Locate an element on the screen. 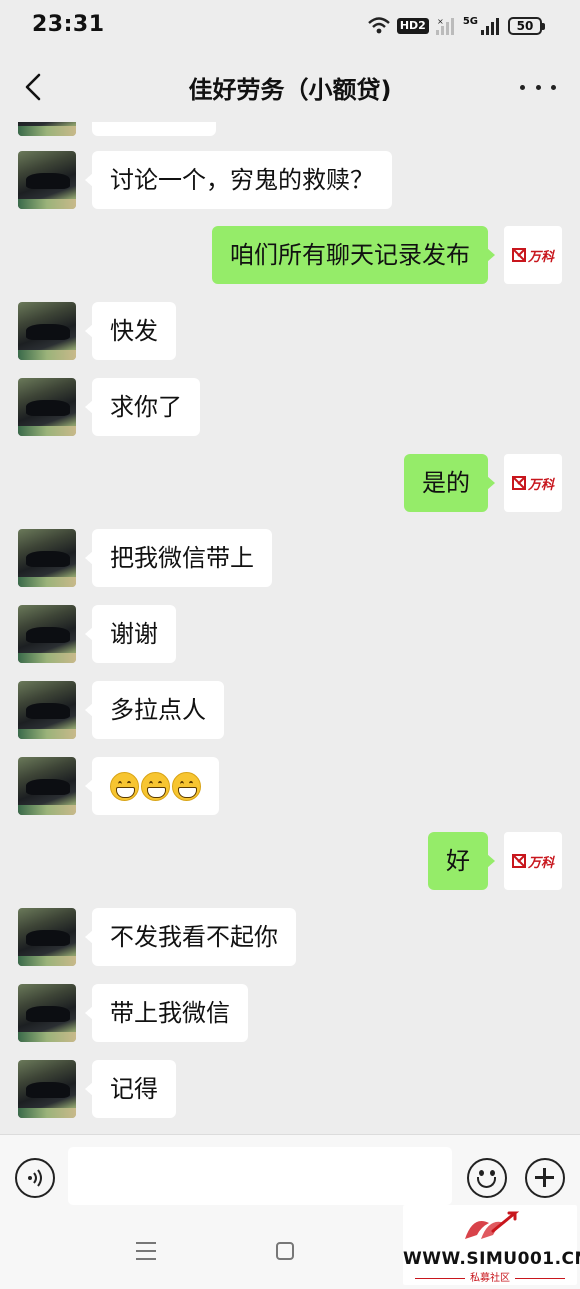  hd-badge: HD2 is located at coordinates (412, 26).